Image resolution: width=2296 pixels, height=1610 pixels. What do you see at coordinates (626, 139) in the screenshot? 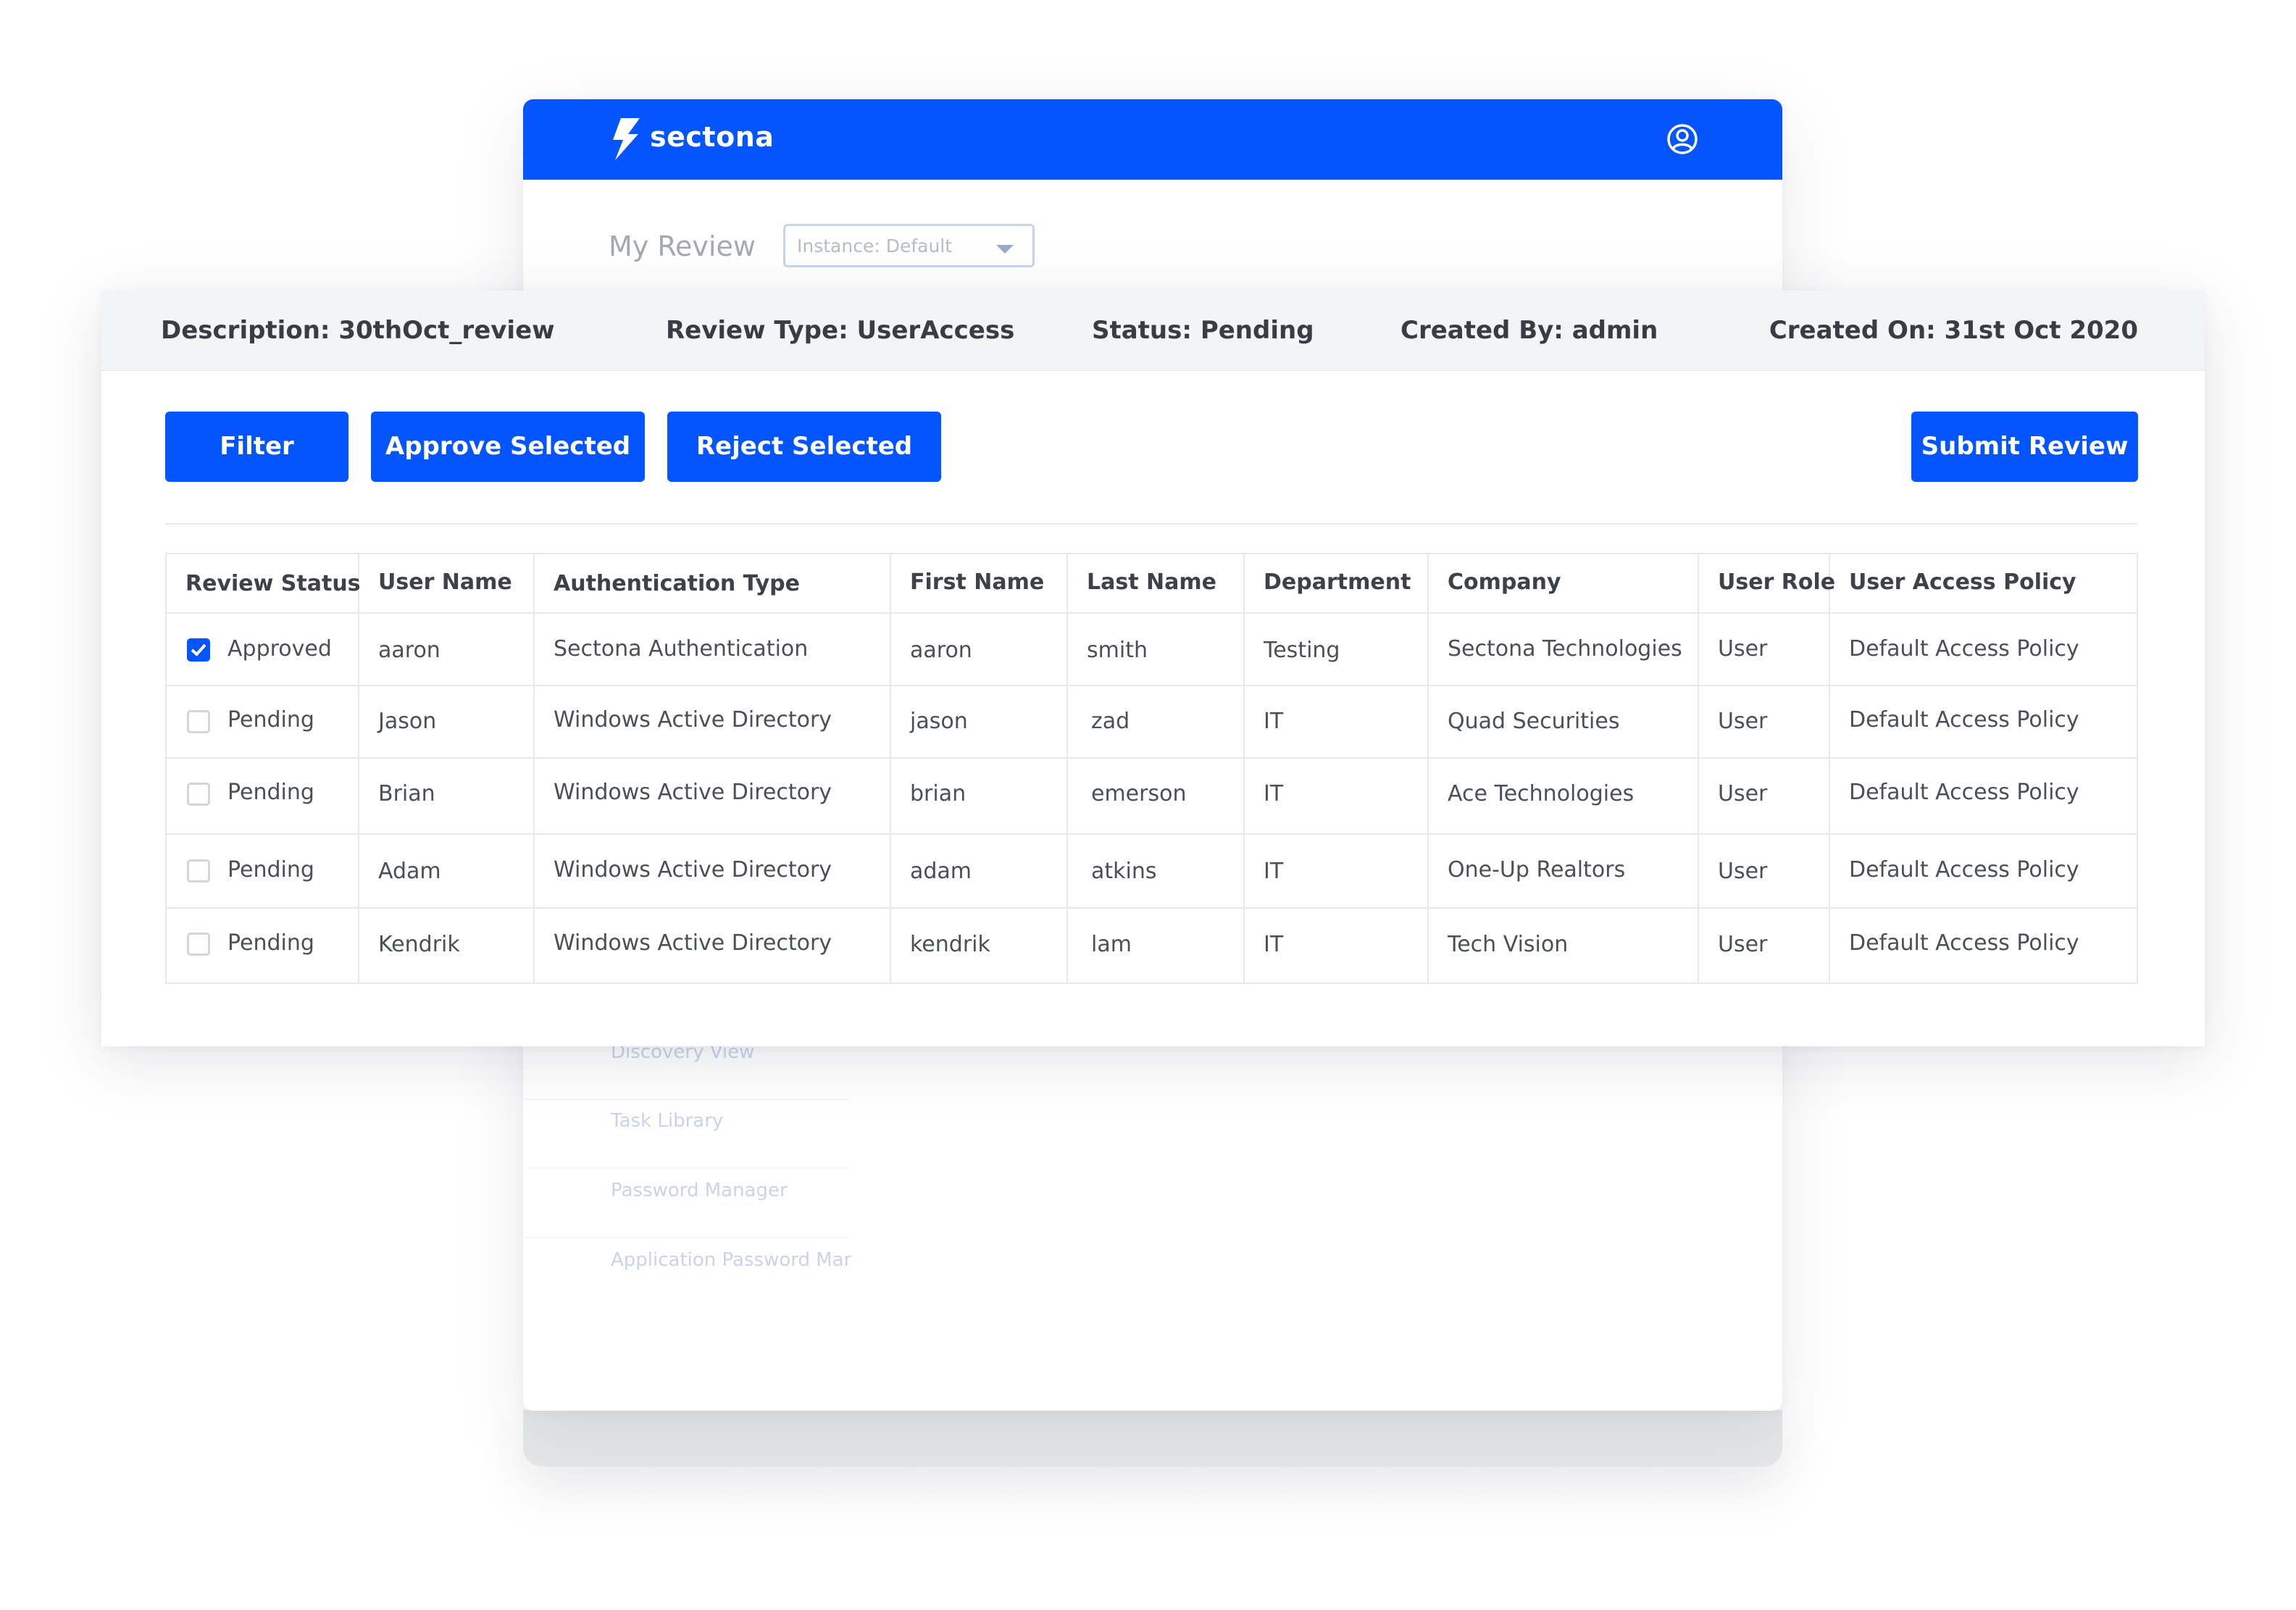
I see `lightning-bolt-icon` at bounding box center [626, 139].